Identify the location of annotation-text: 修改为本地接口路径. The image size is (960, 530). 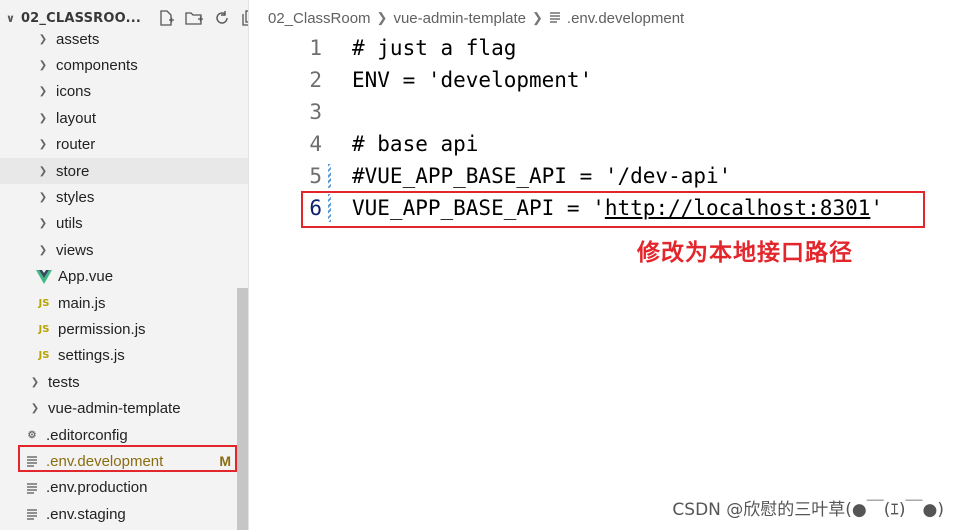
(745, 253).